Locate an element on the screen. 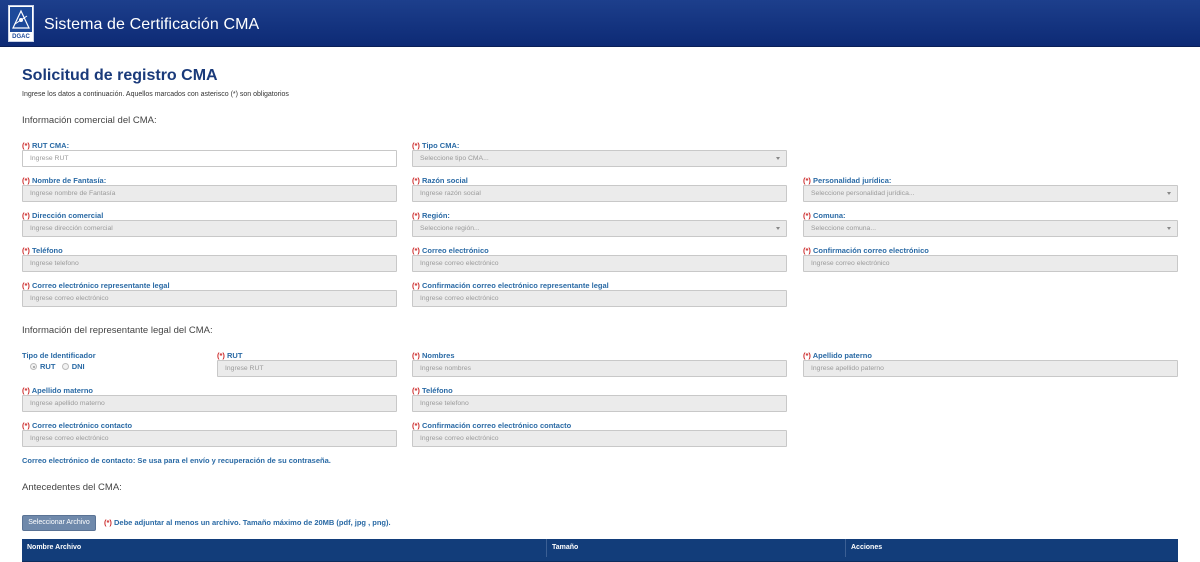  label-comuna: (*) Comuna: is located at coordinates (824, 215).